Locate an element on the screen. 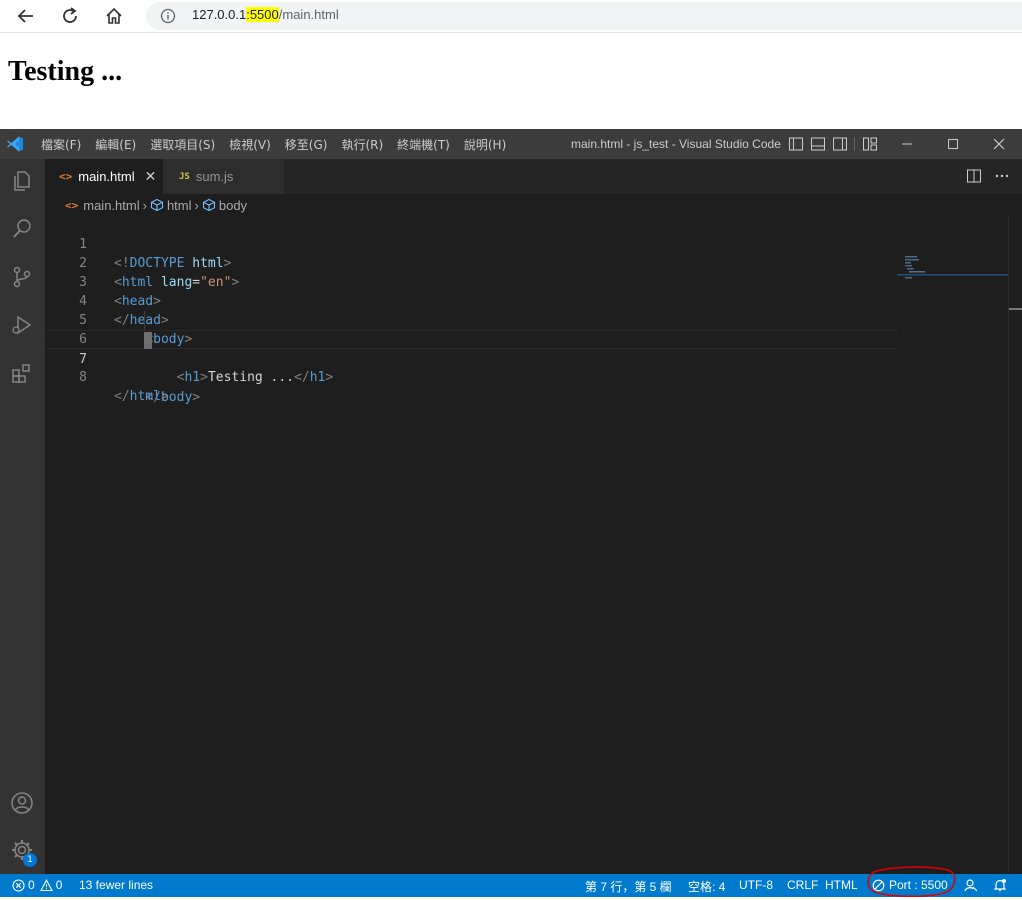 The image size is (1022, 900). info-icon is located at coordinates (168, 16).